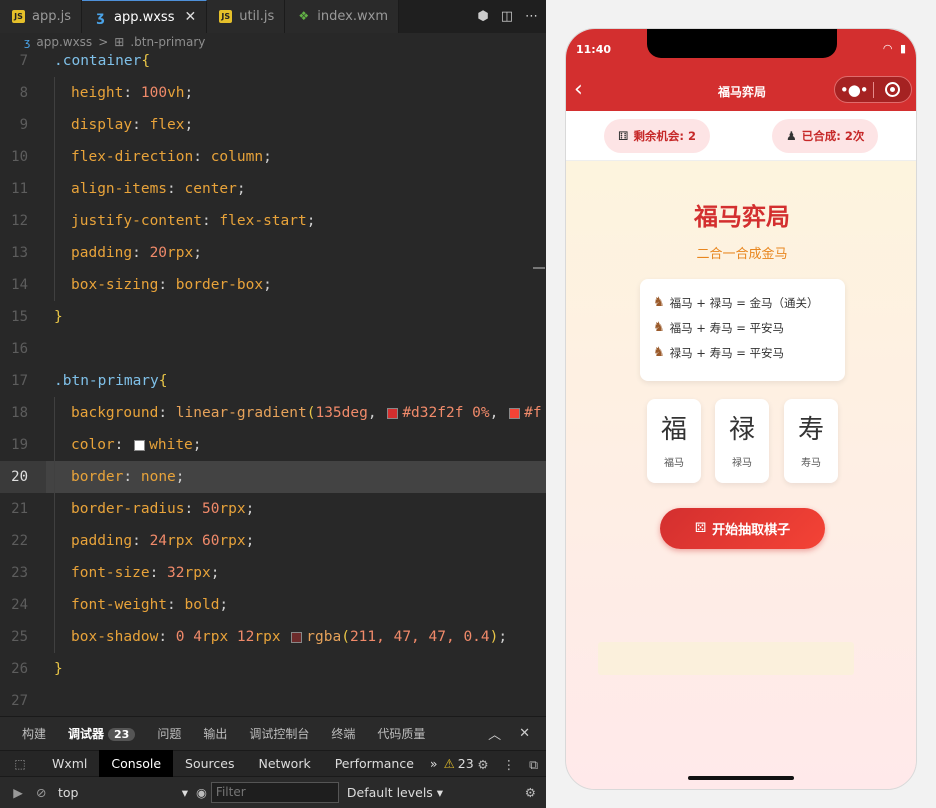 This screenshot has width=936, height=808. Describe the element at coordinates (494, 733) in the screenshot. I see `chevron-up-icon: ︿` at that location.